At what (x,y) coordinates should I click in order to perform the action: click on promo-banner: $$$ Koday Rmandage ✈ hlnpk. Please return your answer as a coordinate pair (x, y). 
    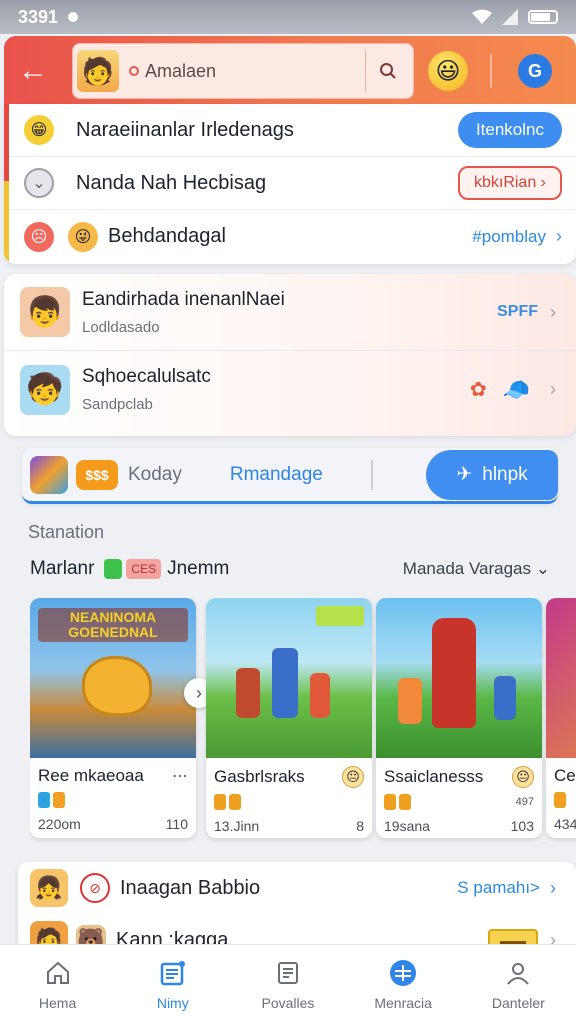
    Looking at the image, I should click on (290, 476).